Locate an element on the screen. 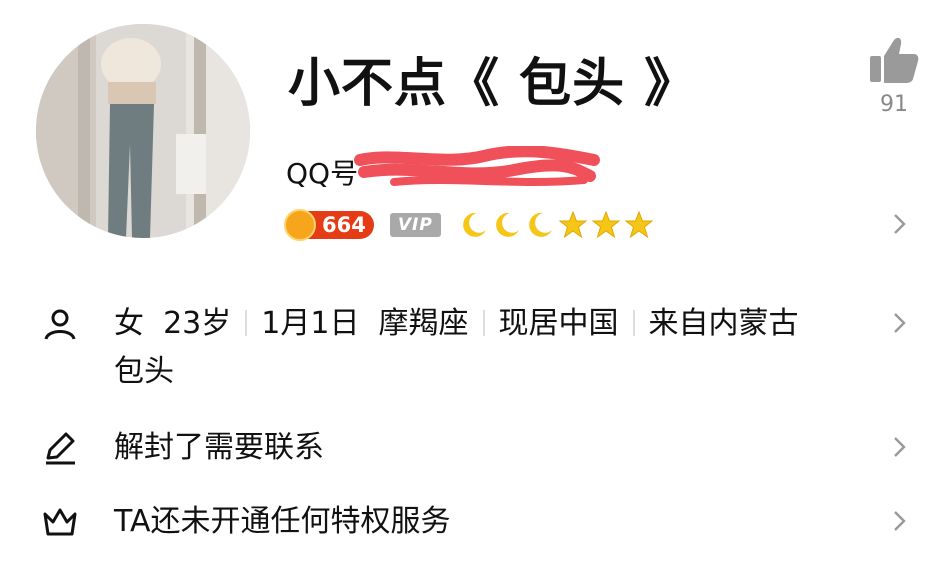  like-count: 91 is located at coordinates (894, 104).